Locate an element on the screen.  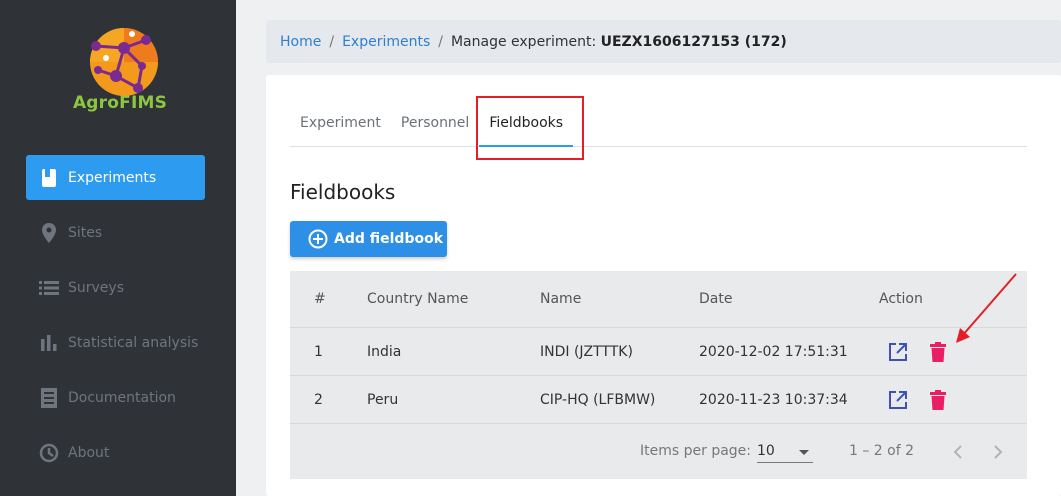
cell-date: 2020-12-02 17:51:31 is located at coordinates (773, 351).